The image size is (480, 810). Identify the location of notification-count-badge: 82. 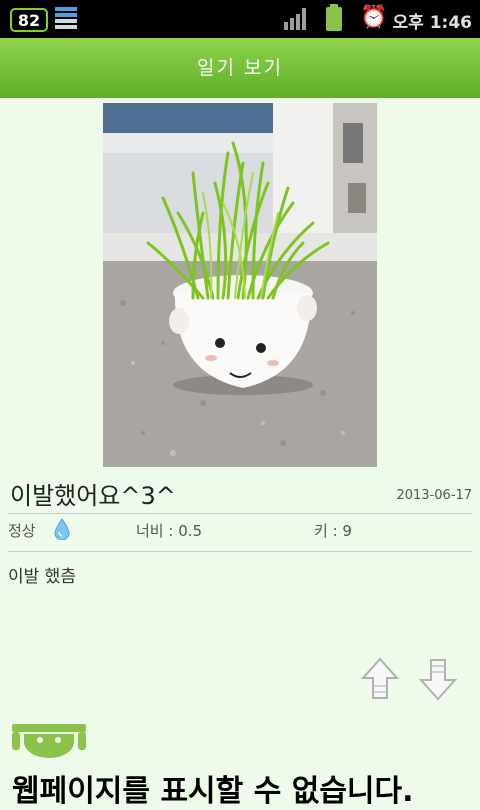
(29, 20).